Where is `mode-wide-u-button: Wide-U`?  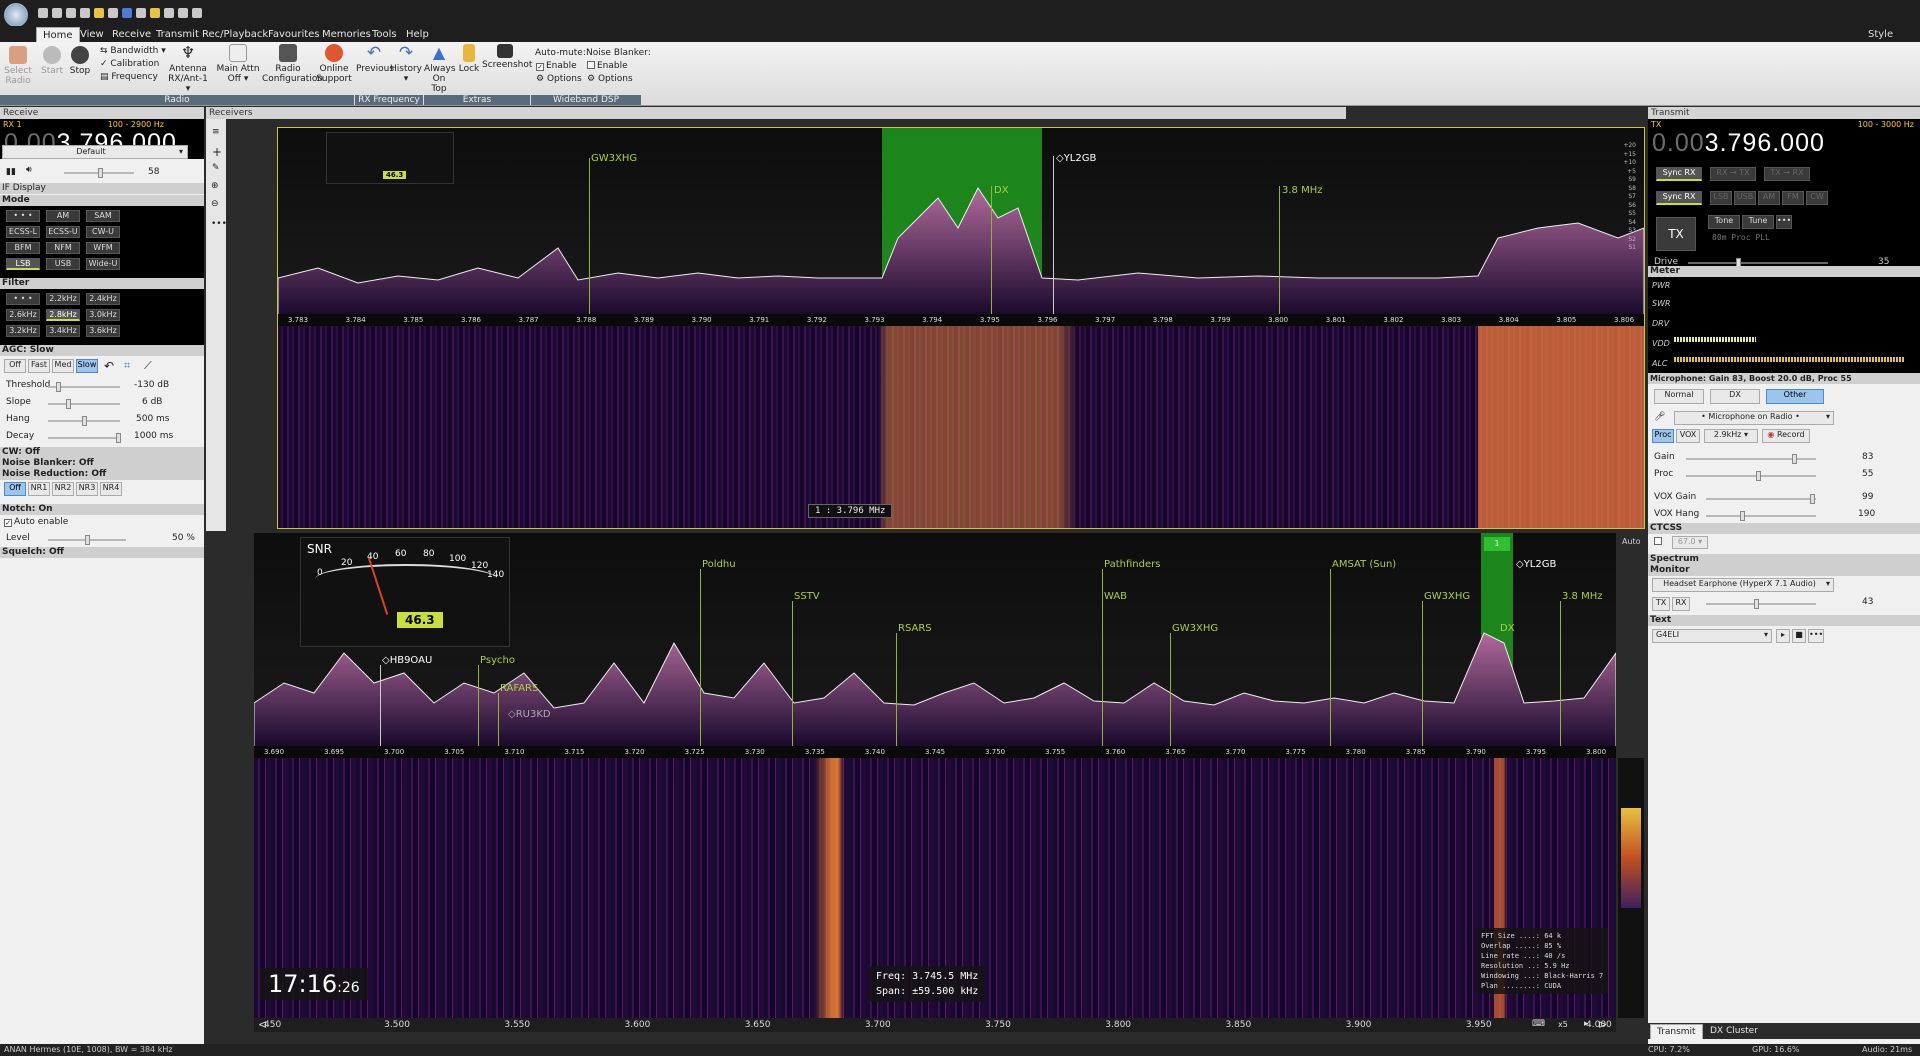 mode-wide-u-button: Wide-U is located at coordinates (103, 264).